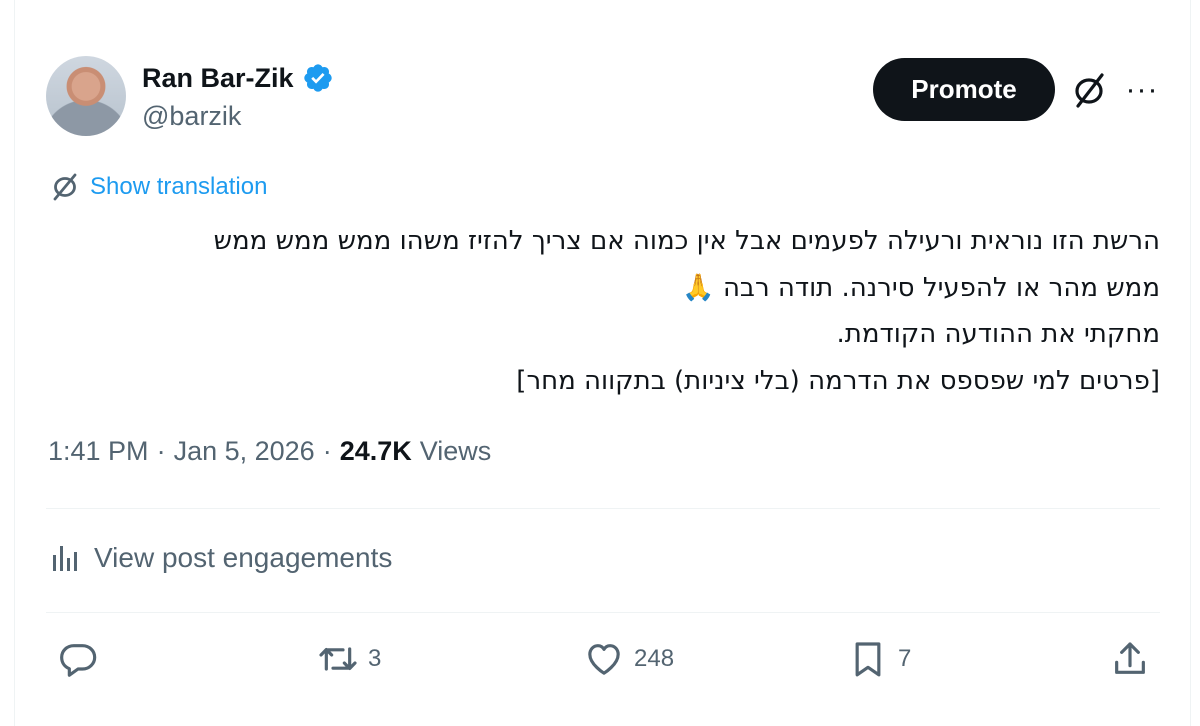  I want to click on promote-button: Promote, so click(964, 89).